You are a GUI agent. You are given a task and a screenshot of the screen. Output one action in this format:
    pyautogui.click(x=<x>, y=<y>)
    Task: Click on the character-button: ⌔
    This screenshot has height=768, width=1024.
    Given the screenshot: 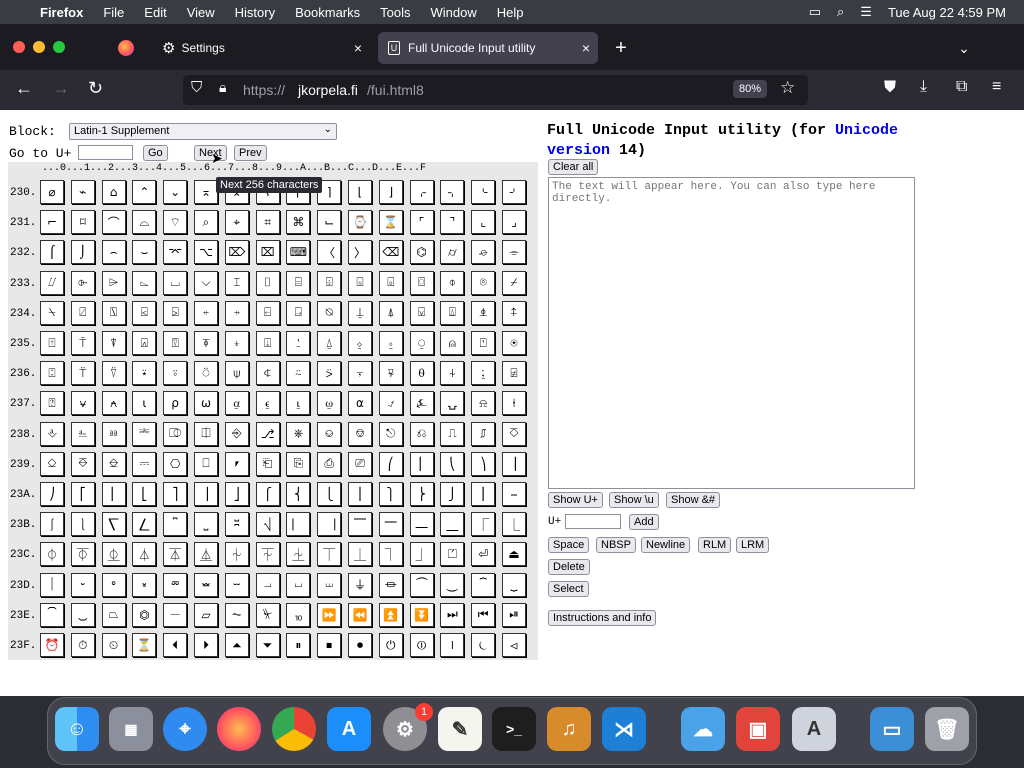 What is the action you would take?
    pyautogui.click(x=175, y=222)
    